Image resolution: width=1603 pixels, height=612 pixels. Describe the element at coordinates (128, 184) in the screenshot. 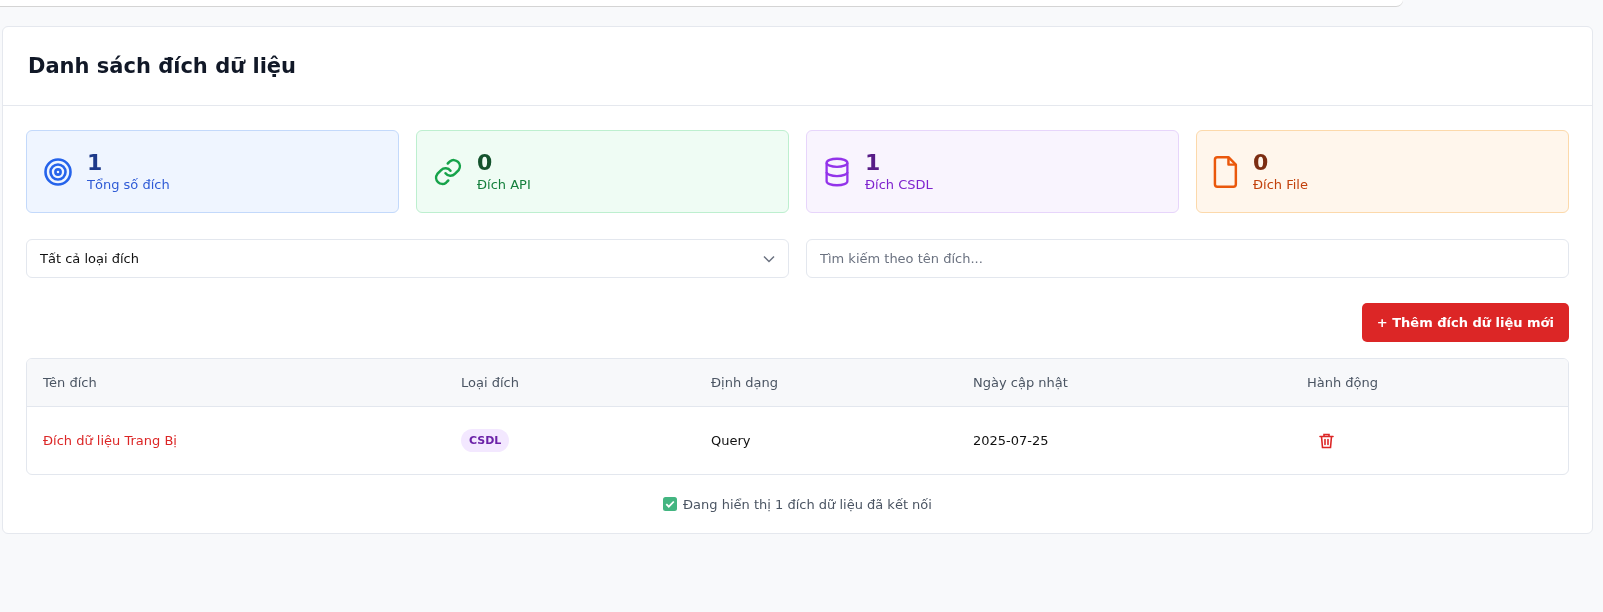

I see `stat-label: Tổng số đích` at that location.